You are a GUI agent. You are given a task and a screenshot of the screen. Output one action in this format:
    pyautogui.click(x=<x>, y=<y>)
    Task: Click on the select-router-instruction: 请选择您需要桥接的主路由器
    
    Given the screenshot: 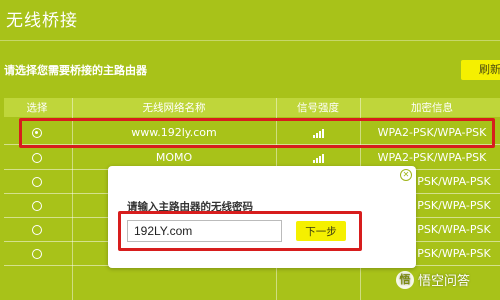 What is the action you would take?
    pyautogui.click(x=75, y=70)
    